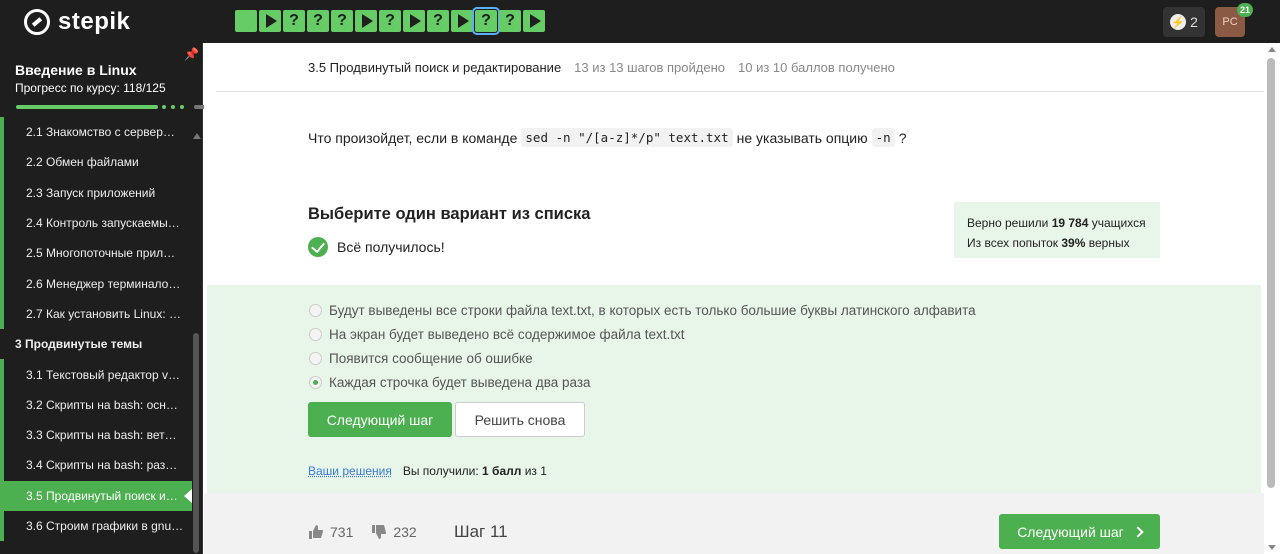 Image resolution: width=1280 pixels, height=554 pixels. What do you see at coordinates (77, 22) in the screenshot?
I see `stepik-logo: stepik` at bounding box center [77, 22].